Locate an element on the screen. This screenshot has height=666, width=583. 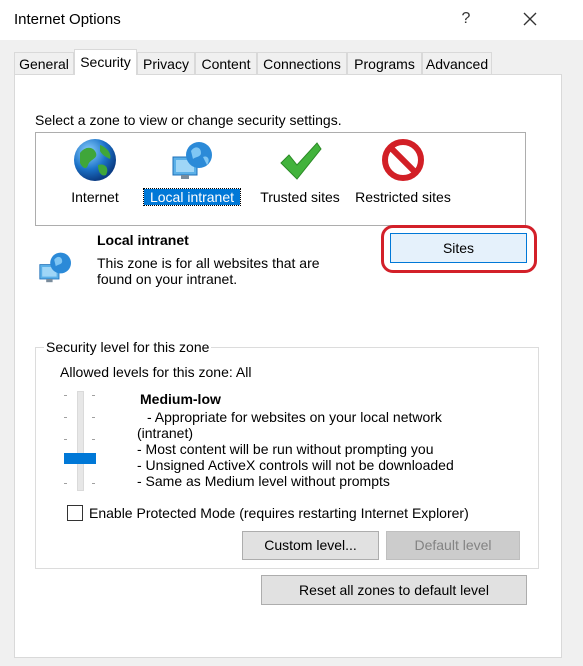
allowed-levels-text: Allowed levels for this zone: All is located at coordinates (156, 372).